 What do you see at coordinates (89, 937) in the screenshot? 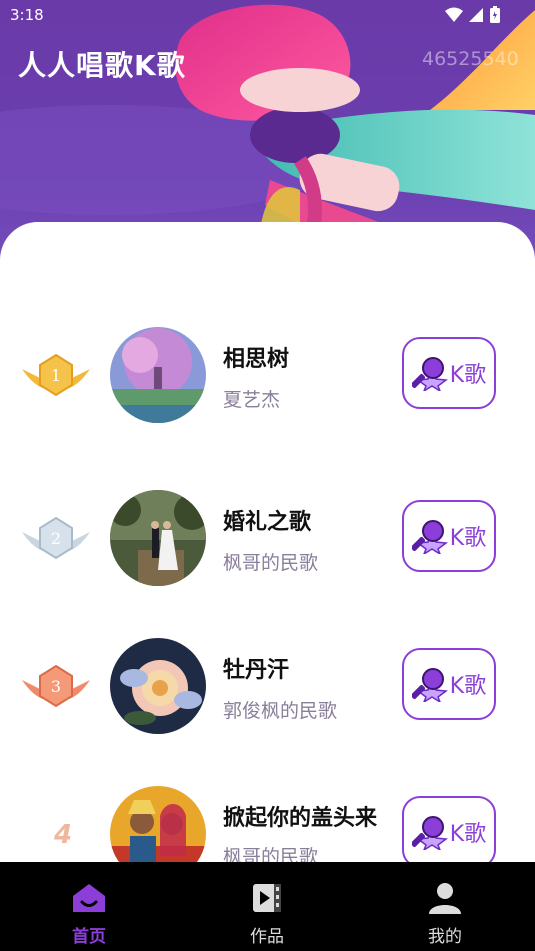
I see `nav-home-label: 首页` at bounding box center [89, 937].